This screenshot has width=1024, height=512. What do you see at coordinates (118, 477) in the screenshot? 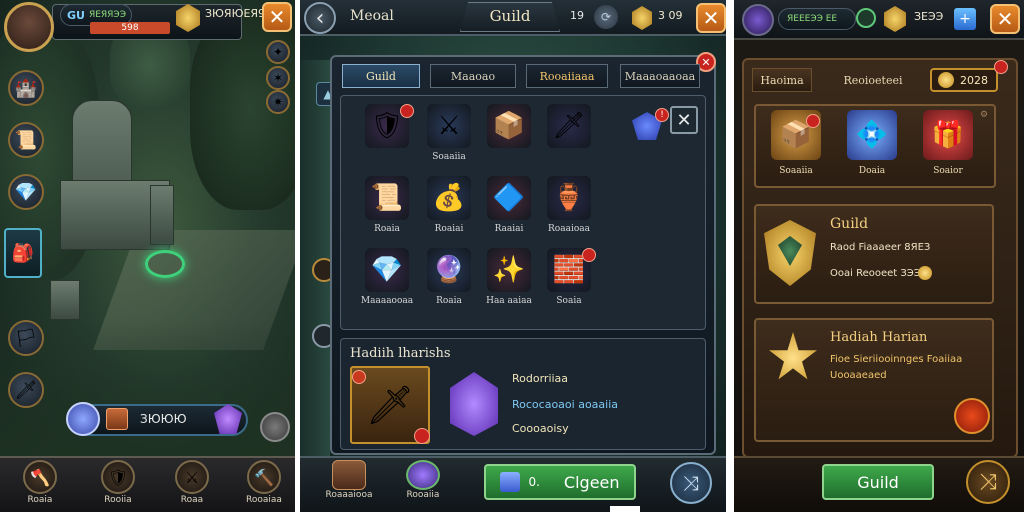
I see `shield-icon: 🛡` at bounding box center [118, 477].